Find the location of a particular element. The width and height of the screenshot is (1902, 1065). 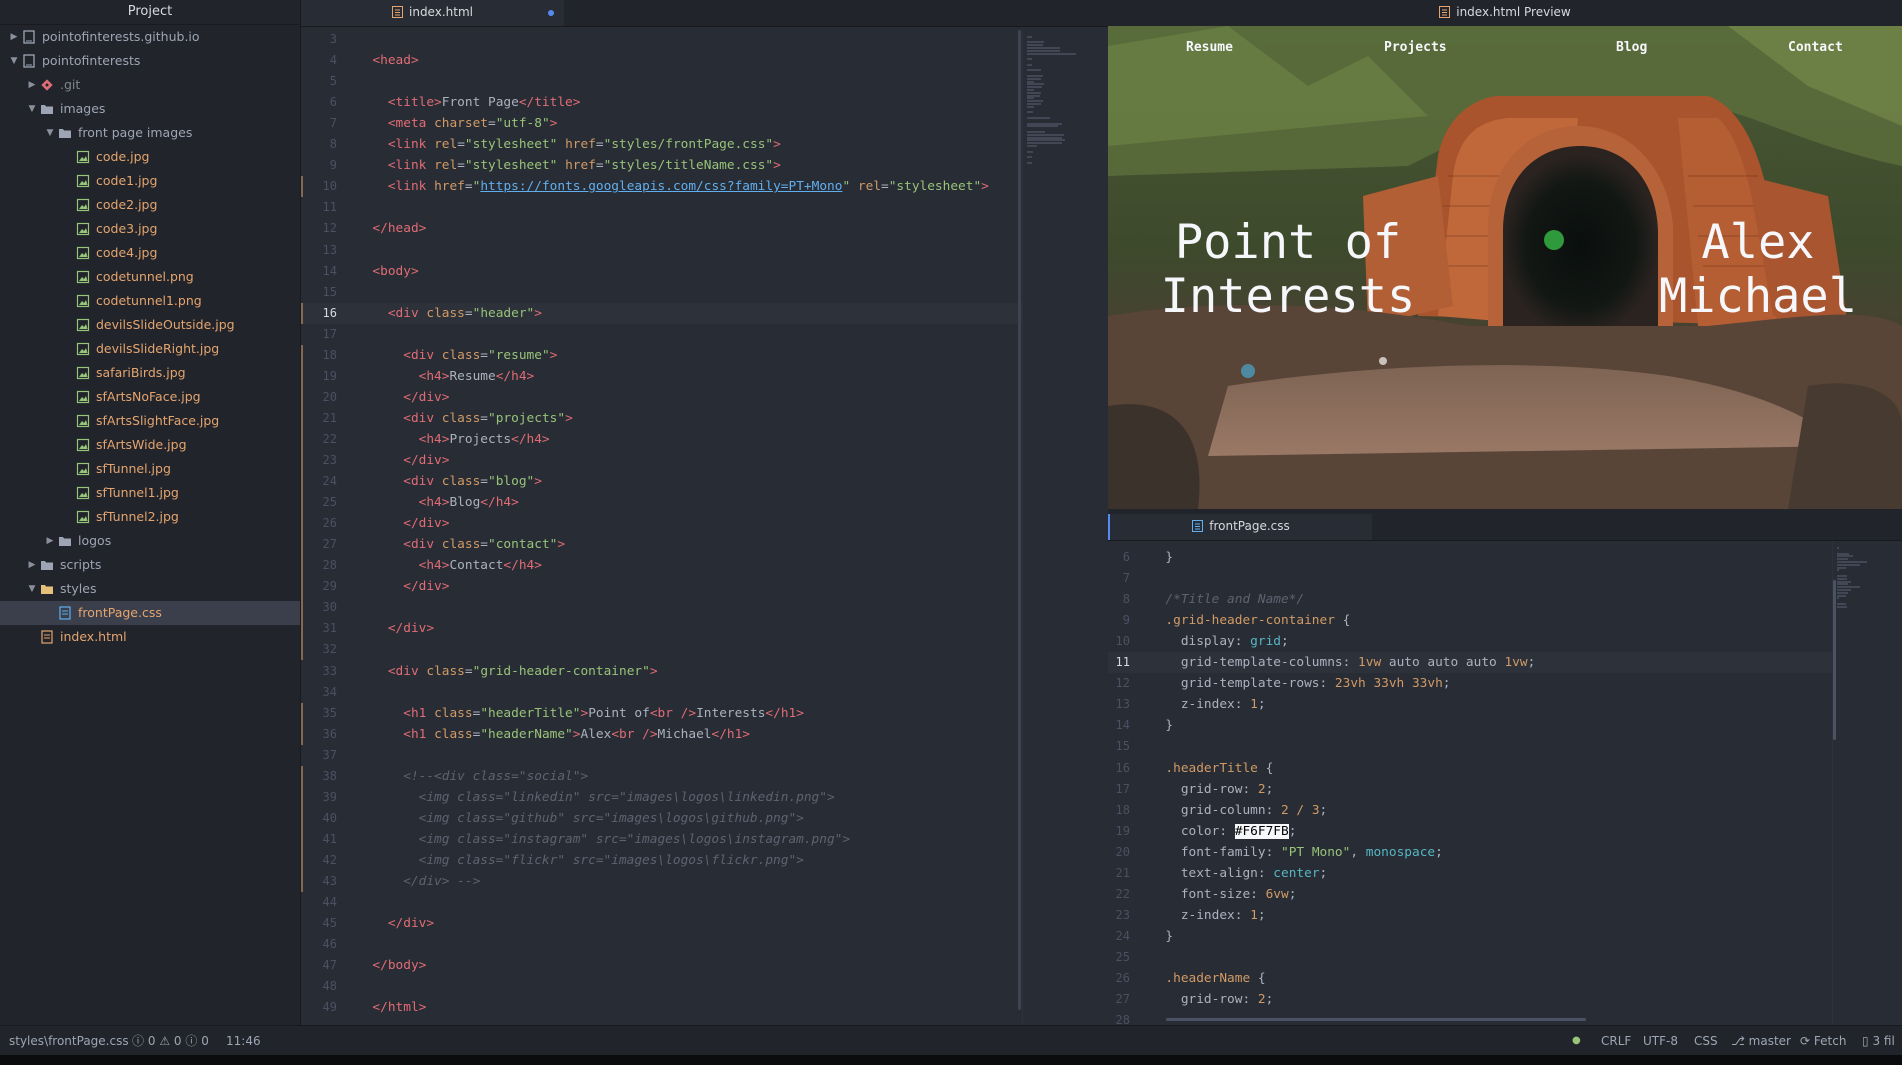

tree-item: frontPage.css is located at coordinates (150, 613).